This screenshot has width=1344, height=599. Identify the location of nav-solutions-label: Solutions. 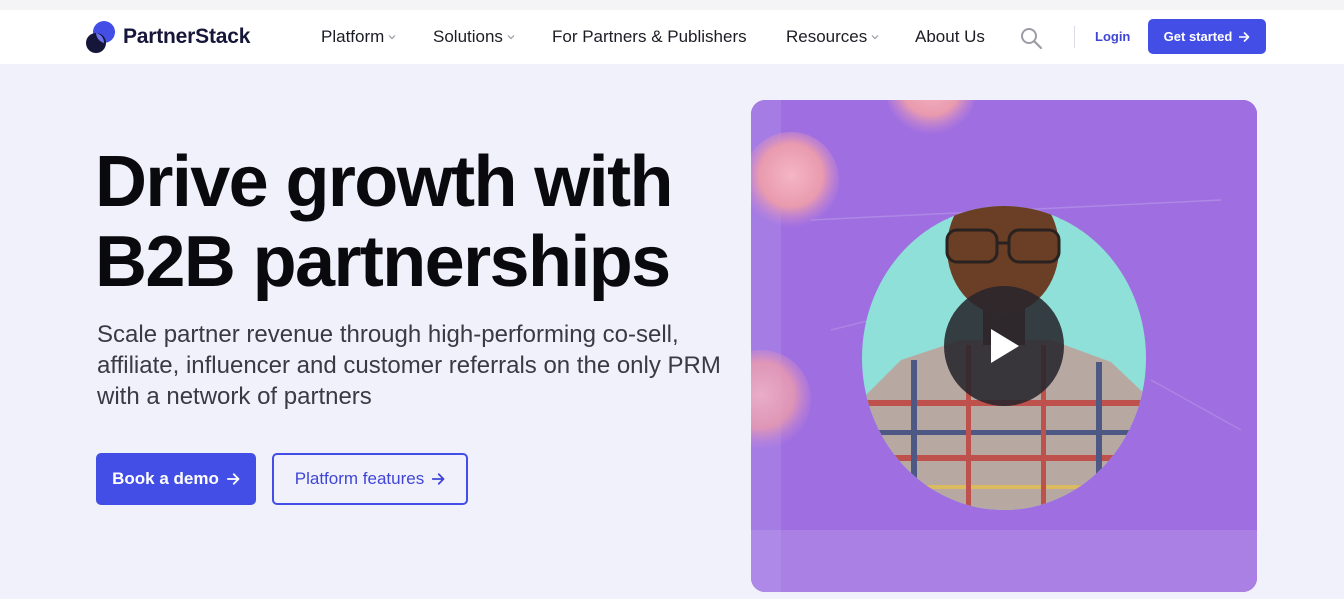
(468, 36).